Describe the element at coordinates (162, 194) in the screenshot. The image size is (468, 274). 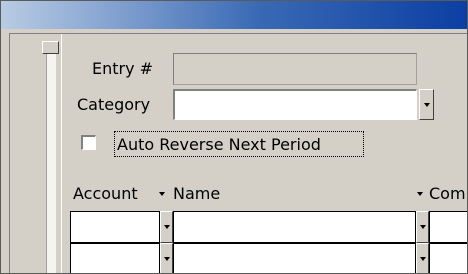
I see `account-sort-icon` at that location.